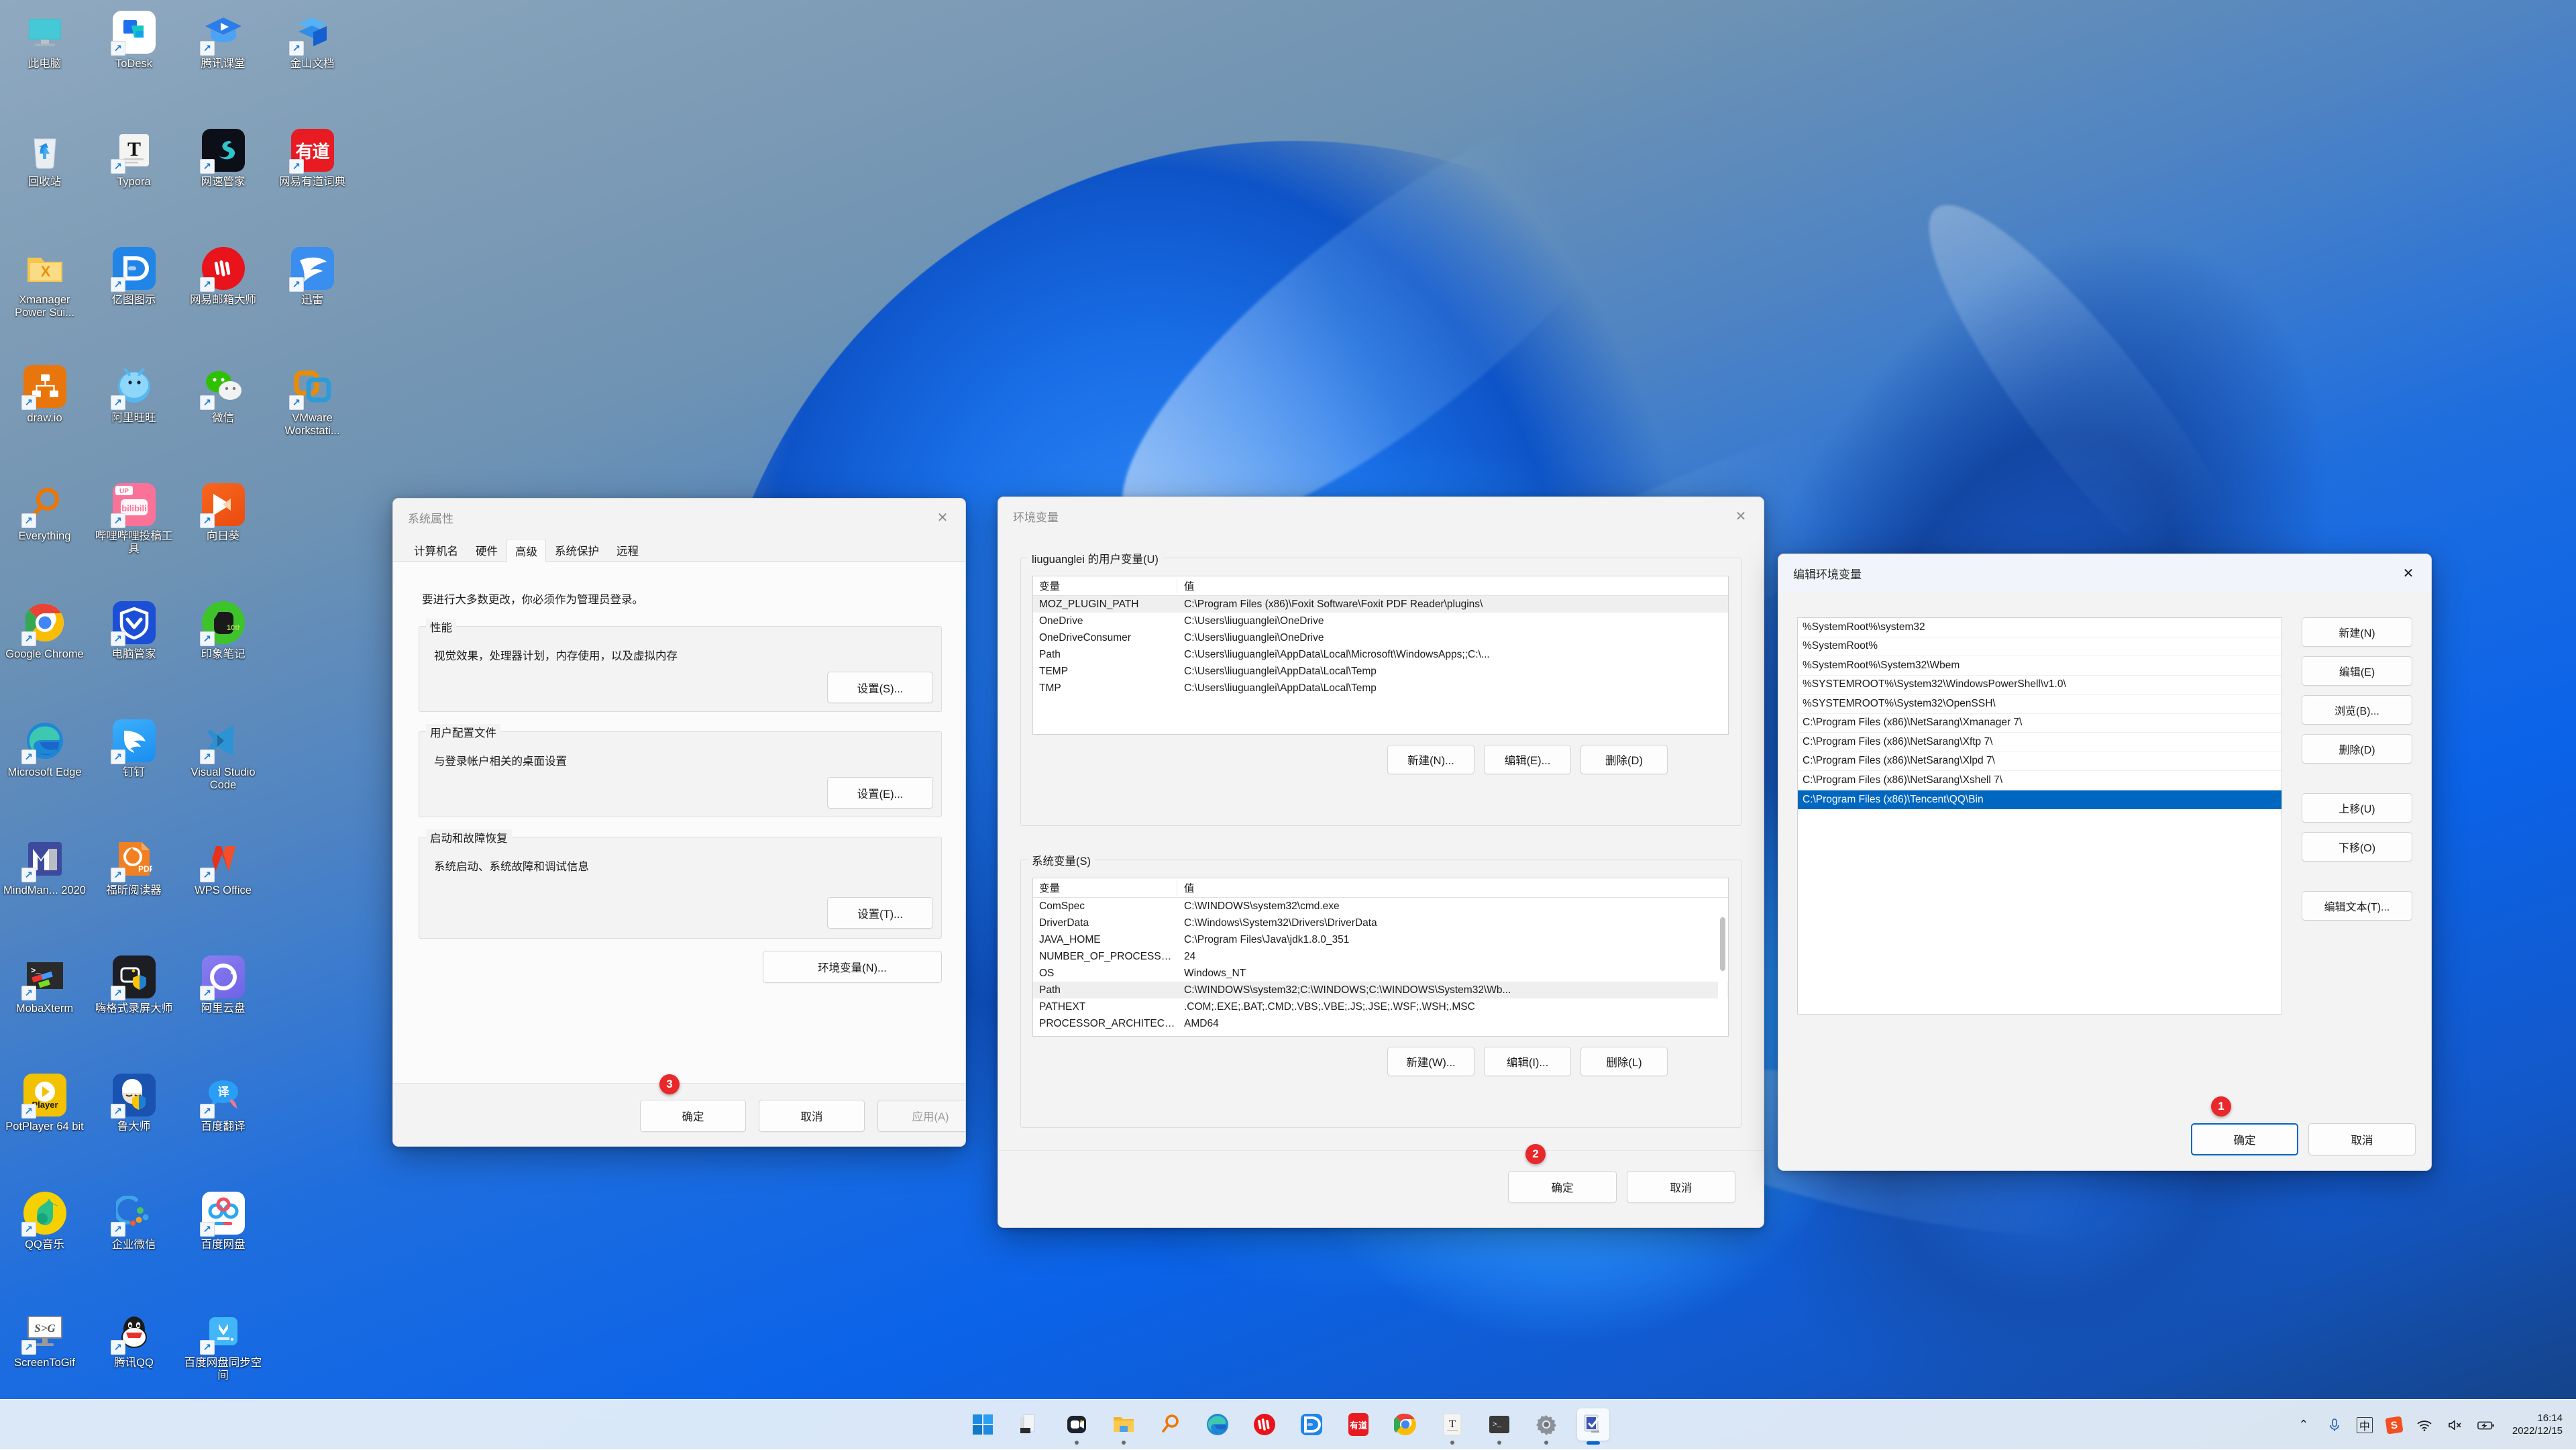 The height and width of the screenshot is (1450, 2576). I want to click on system-tray: ⌃ 中 S 16:14 2022/12/15, so click(2429, 1425).